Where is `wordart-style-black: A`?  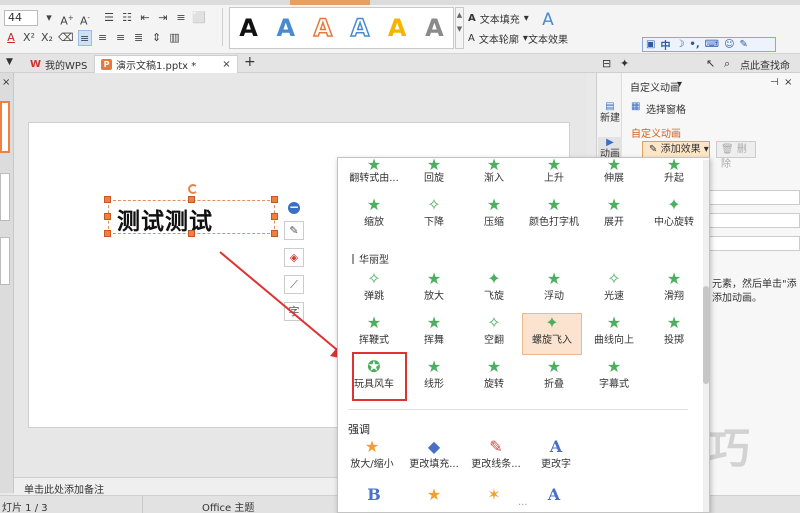
wordart-style-black: A is located at coordinates (248, 28).